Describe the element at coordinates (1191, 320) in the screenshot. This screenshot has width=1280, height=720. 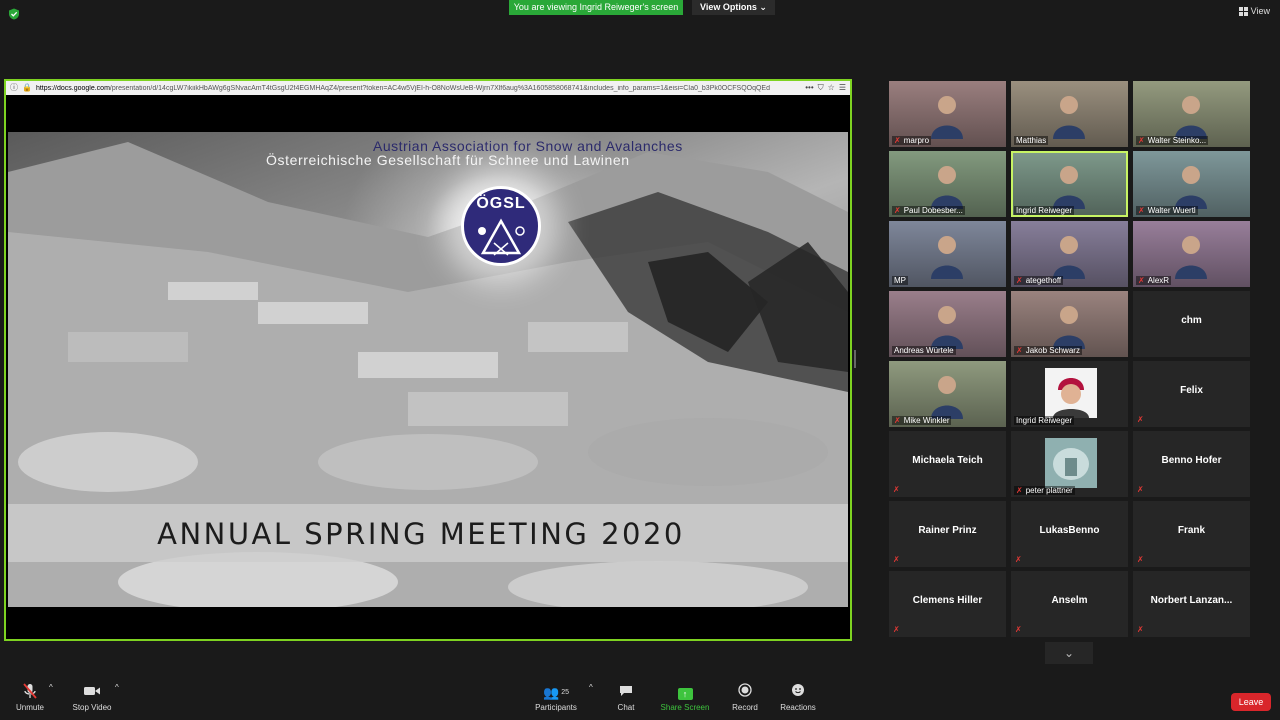
I see `participant-name: chm` at that location.